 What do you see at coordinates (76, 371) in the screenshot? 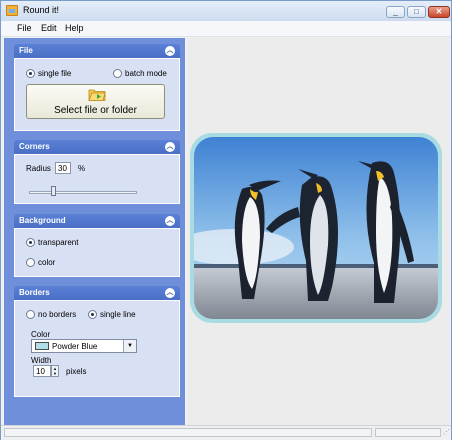
I see `width-unit: pixels` at bounding box center [76, 371].